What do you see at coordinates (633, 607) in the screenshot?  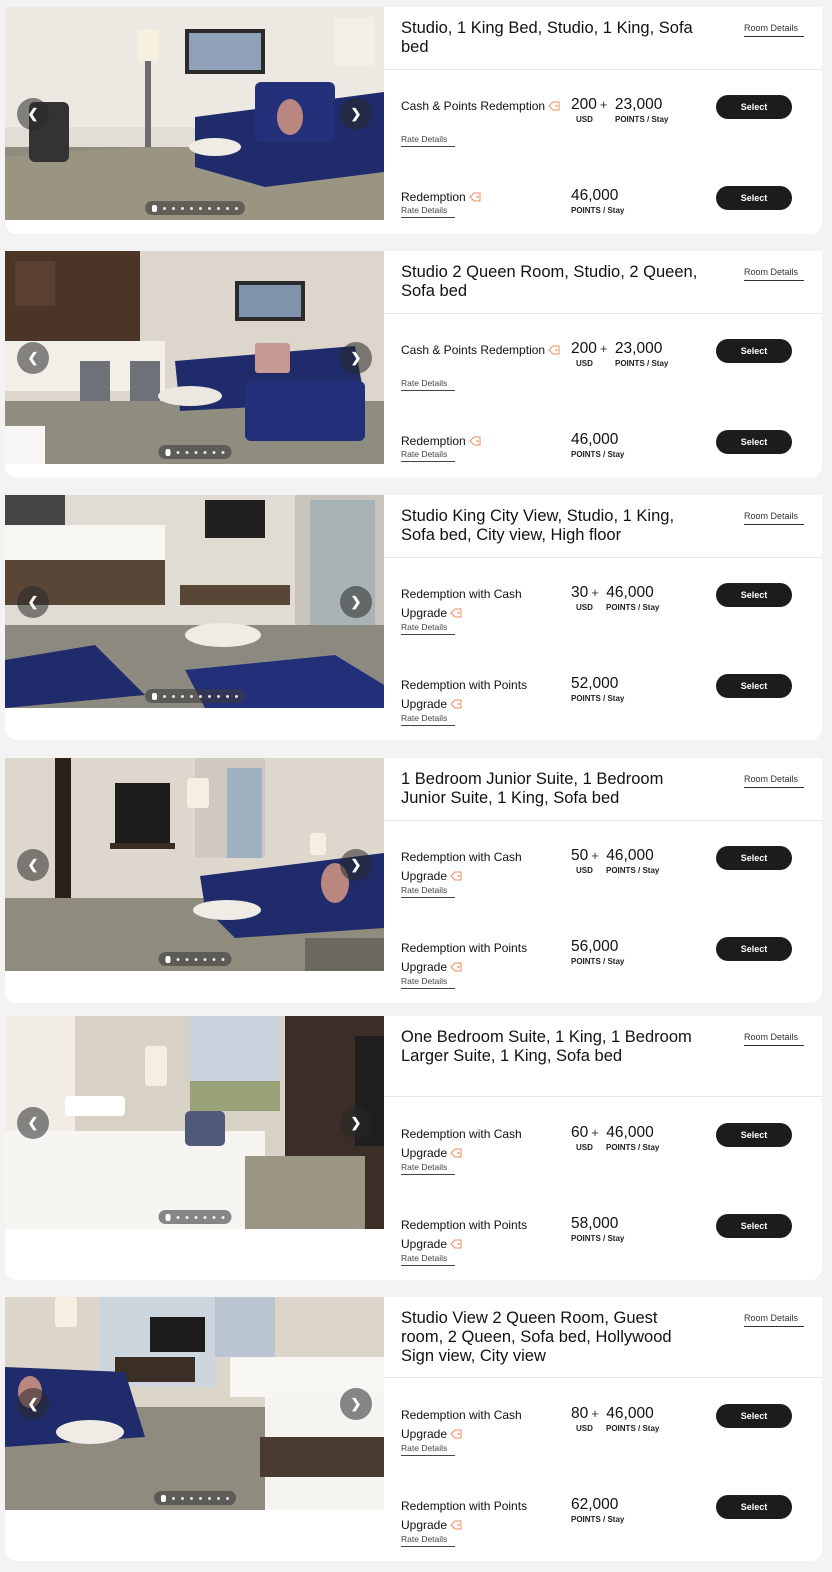 I see `points-unit: POINTS / Stay` at bounding box center [633, 607].